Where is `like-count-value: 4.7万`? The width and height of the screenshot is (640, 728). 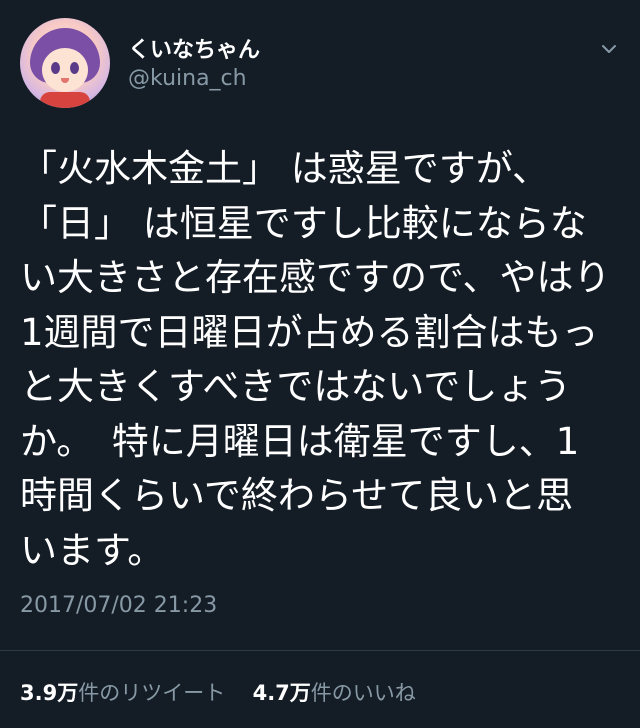 like-count-value: 4.7万 is located at coordinates (281, 693).